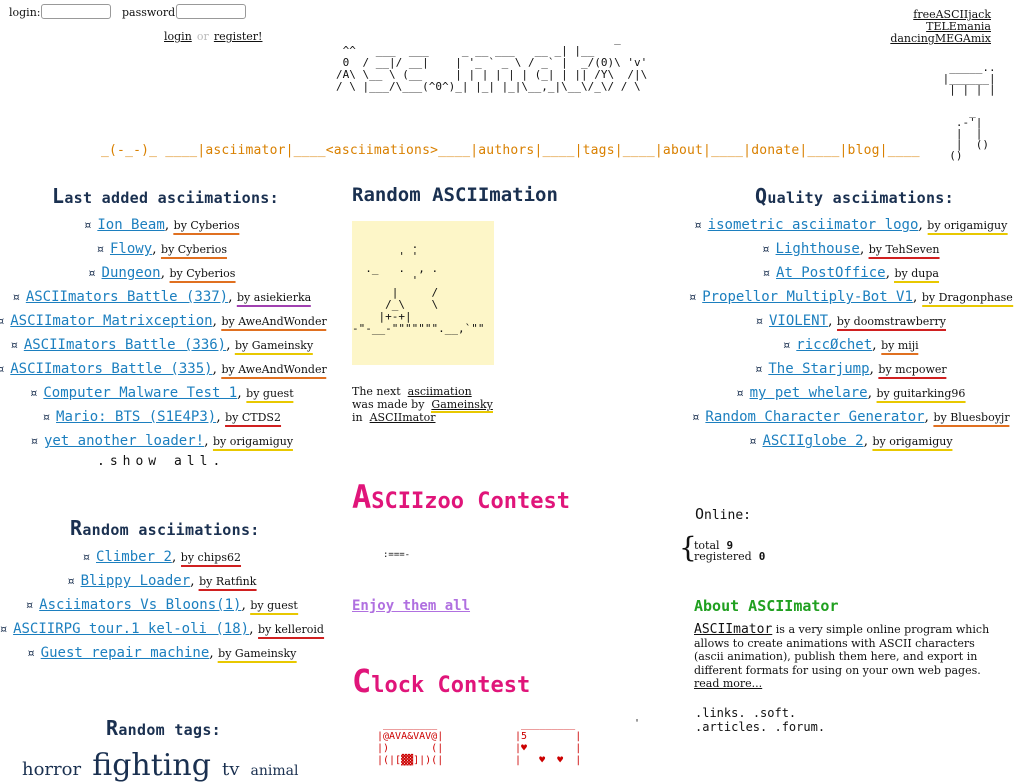  What do you see at coordinates (151, 765) in the screenshot?
I see `tag-fighting: fighting` at bounding box center [151, 765].